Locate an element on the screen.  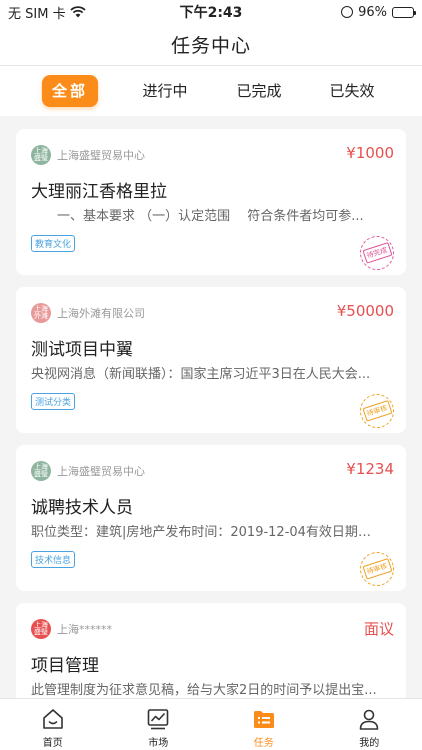
market-chart-icon is located at coordinates (158, 719).